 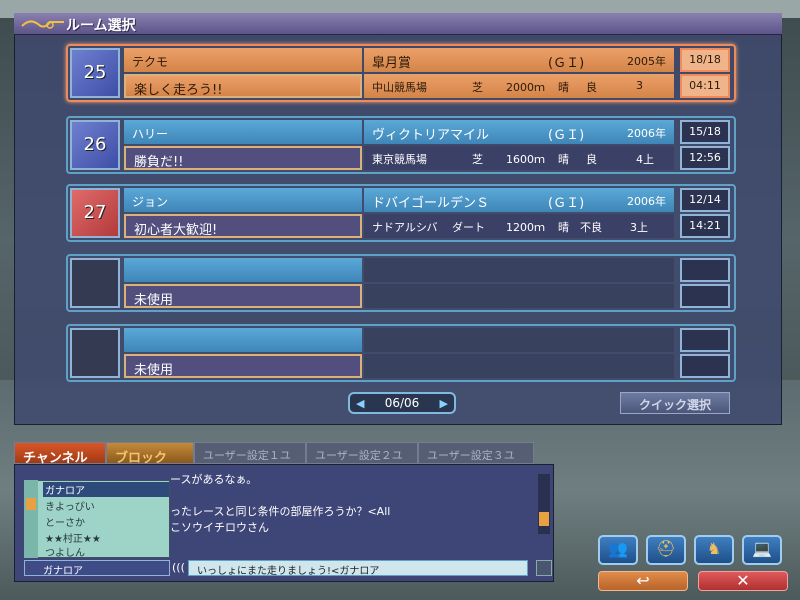 What do you see at coordinates (705, 226) in the screenshot?
I see `room-time: 14:21` at bounding box center [705, 226].